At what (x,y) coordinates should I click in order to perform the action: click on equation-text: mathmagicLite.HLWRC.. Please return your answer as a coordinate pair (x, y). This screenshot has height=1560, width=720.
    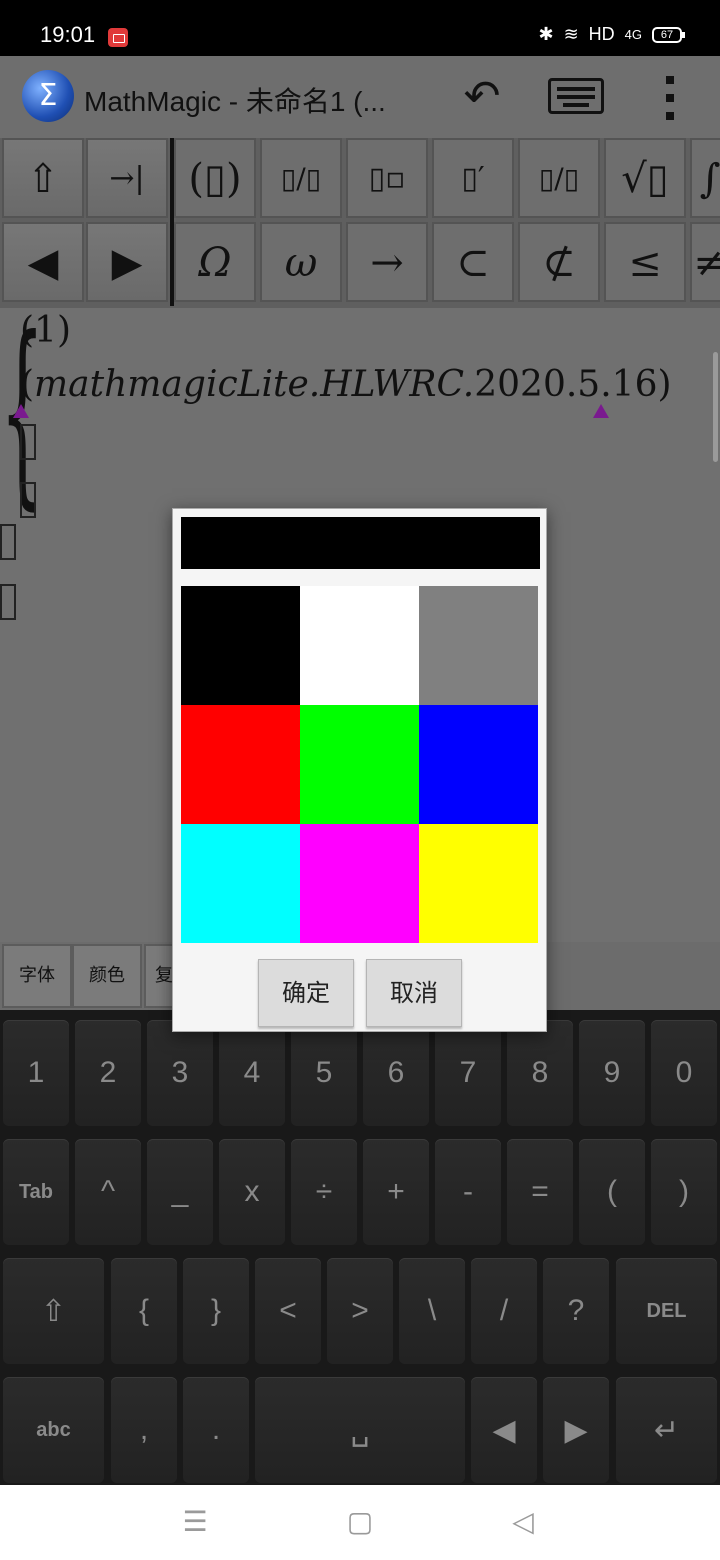
    Looking at the image, I should click on (254, 384).